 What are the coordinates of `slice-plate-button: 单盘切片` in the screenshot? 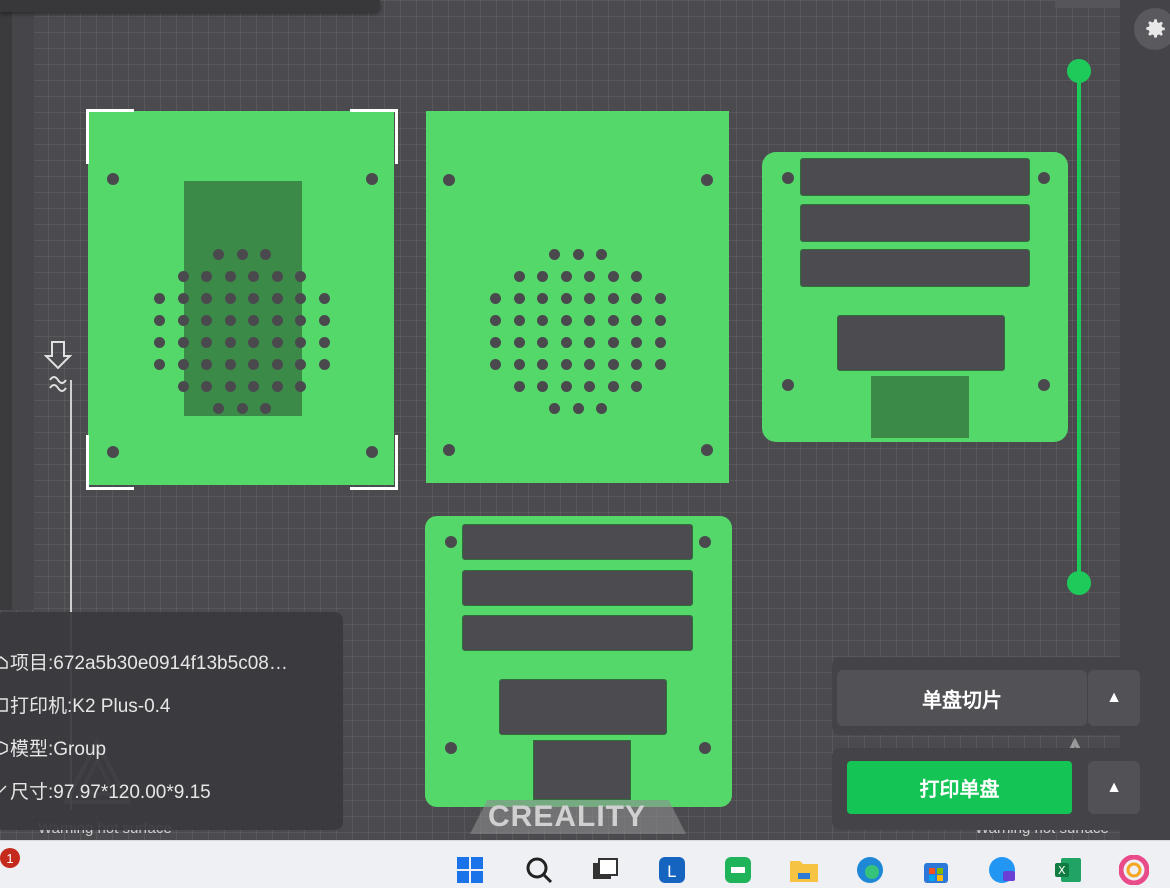 It's located at (962, 698).